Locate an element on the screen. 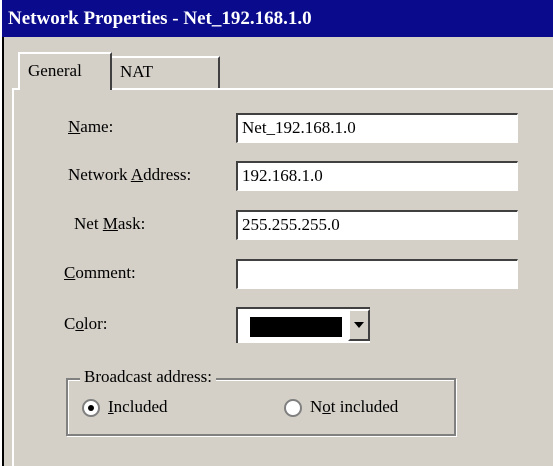  network-address-field: 192.168.1.0 is located at coordinates (377, 176).